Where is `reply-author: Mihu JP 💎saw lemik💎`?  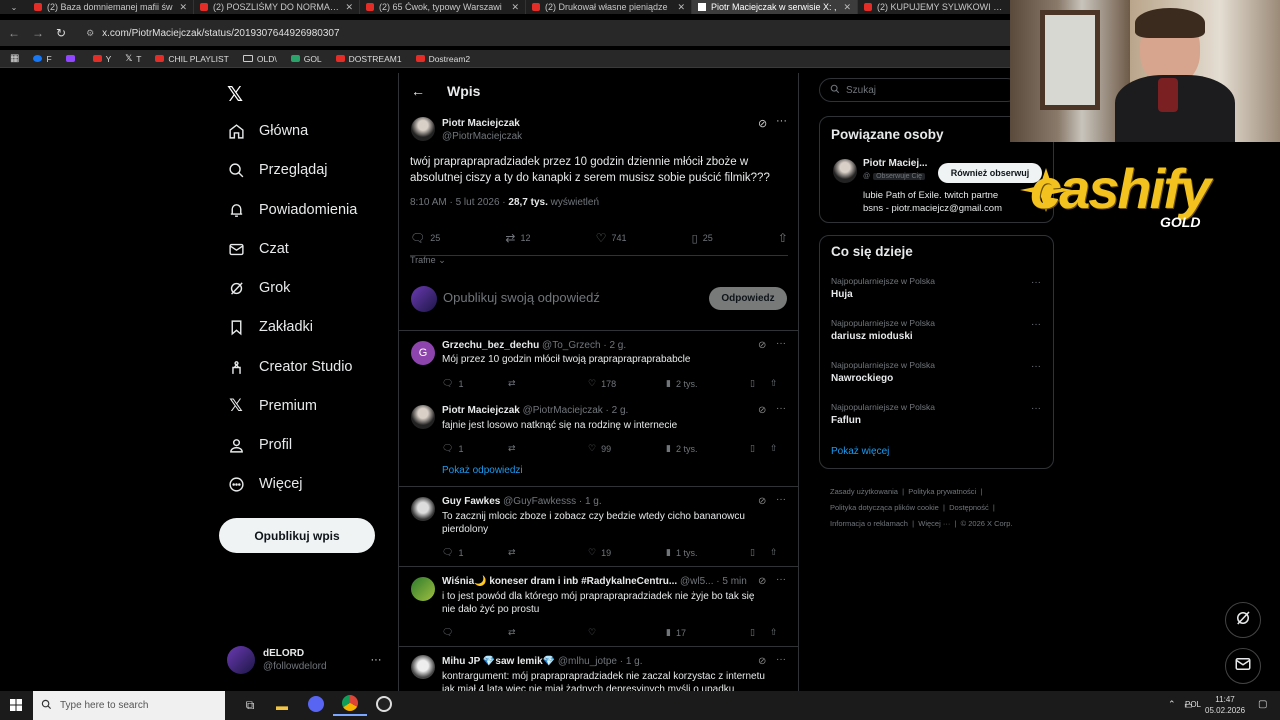
reply-author: Mihu JP 💎saw lemik💎 is located at coordinates (498, 661).